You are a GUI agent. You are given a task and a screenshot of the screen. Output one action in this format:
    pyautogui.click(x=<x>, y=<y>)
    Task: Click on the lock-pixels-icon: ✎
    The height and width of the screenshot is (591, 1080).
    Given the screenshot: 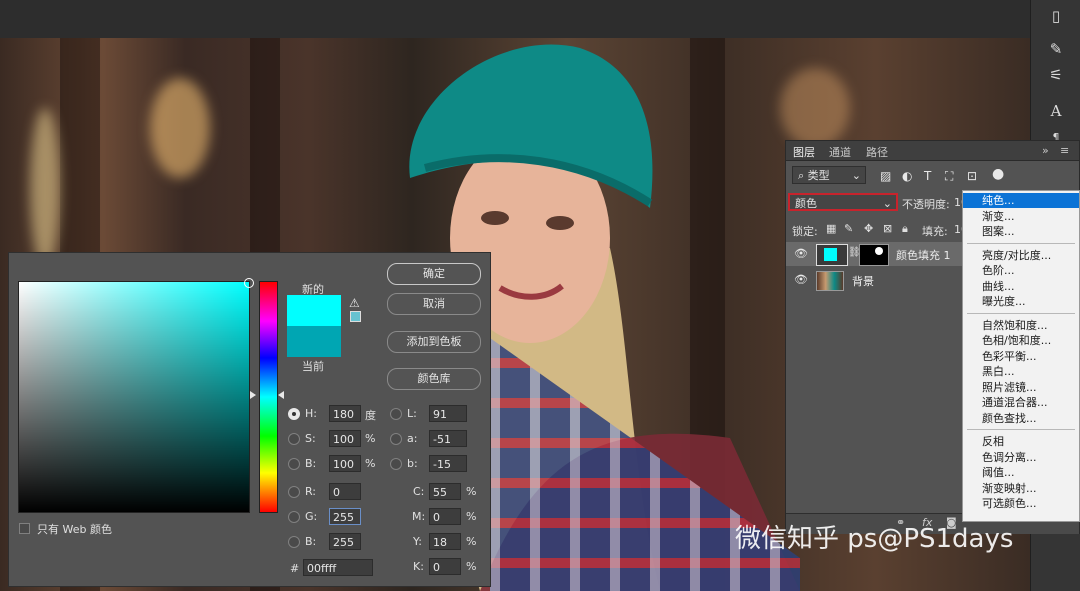 What is the action you would take?
    pyautogui.click(x=848, y=228)
    